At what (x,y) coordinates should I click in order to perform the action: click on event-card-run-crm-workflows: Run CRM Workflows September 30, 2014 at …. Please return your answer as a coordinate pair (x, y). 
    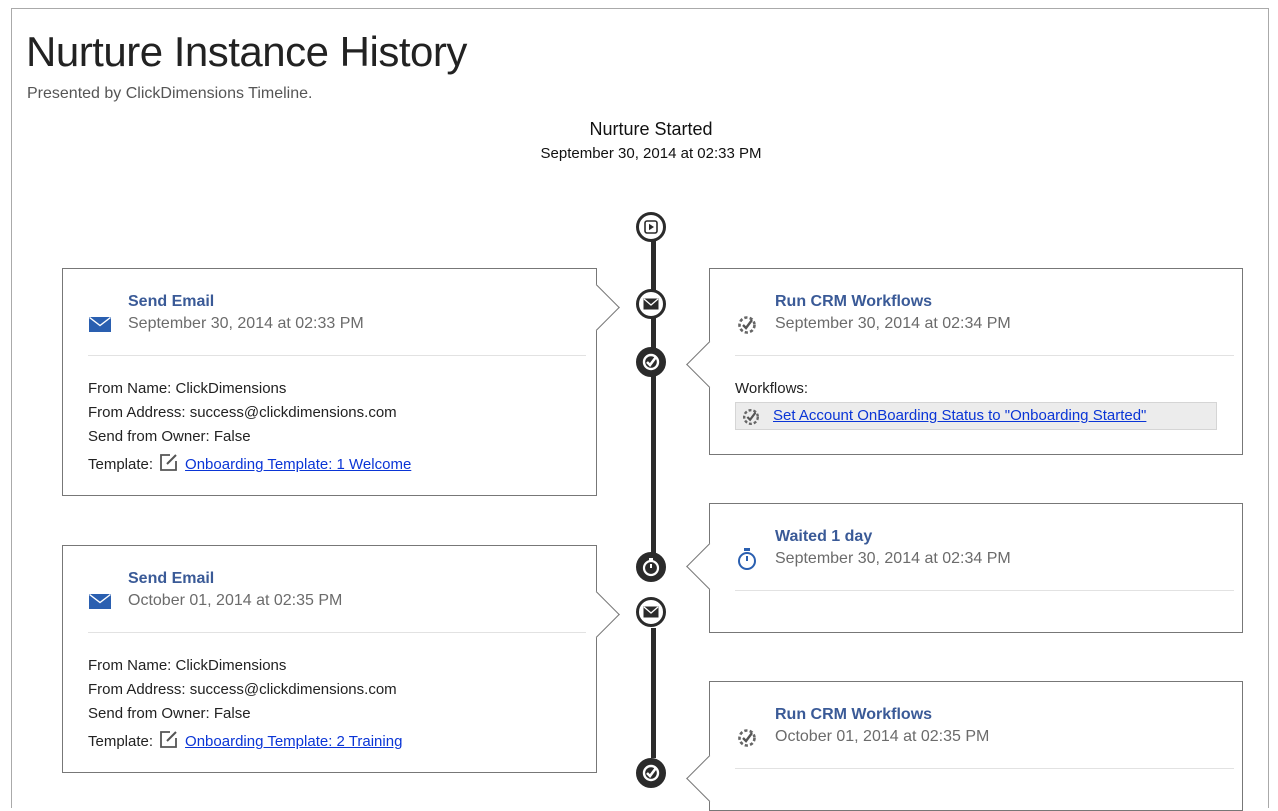
    Looking at the image, I should click on (964, 361).